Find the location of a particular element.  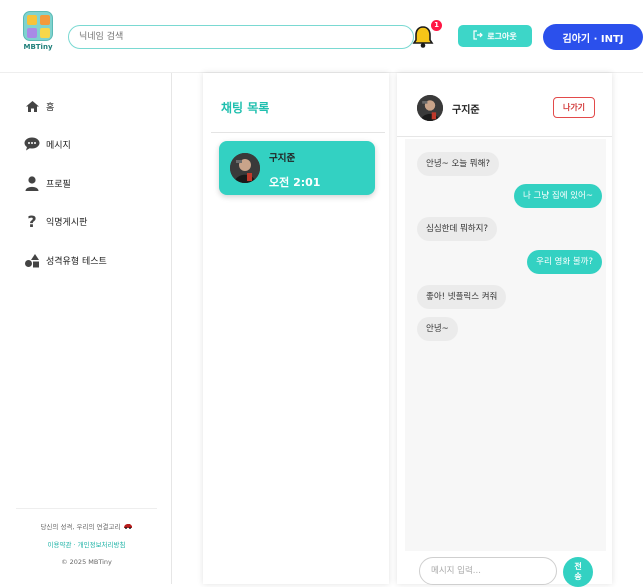

chat-list-title: 채팅 목록 is located at coordinates (245, 108).